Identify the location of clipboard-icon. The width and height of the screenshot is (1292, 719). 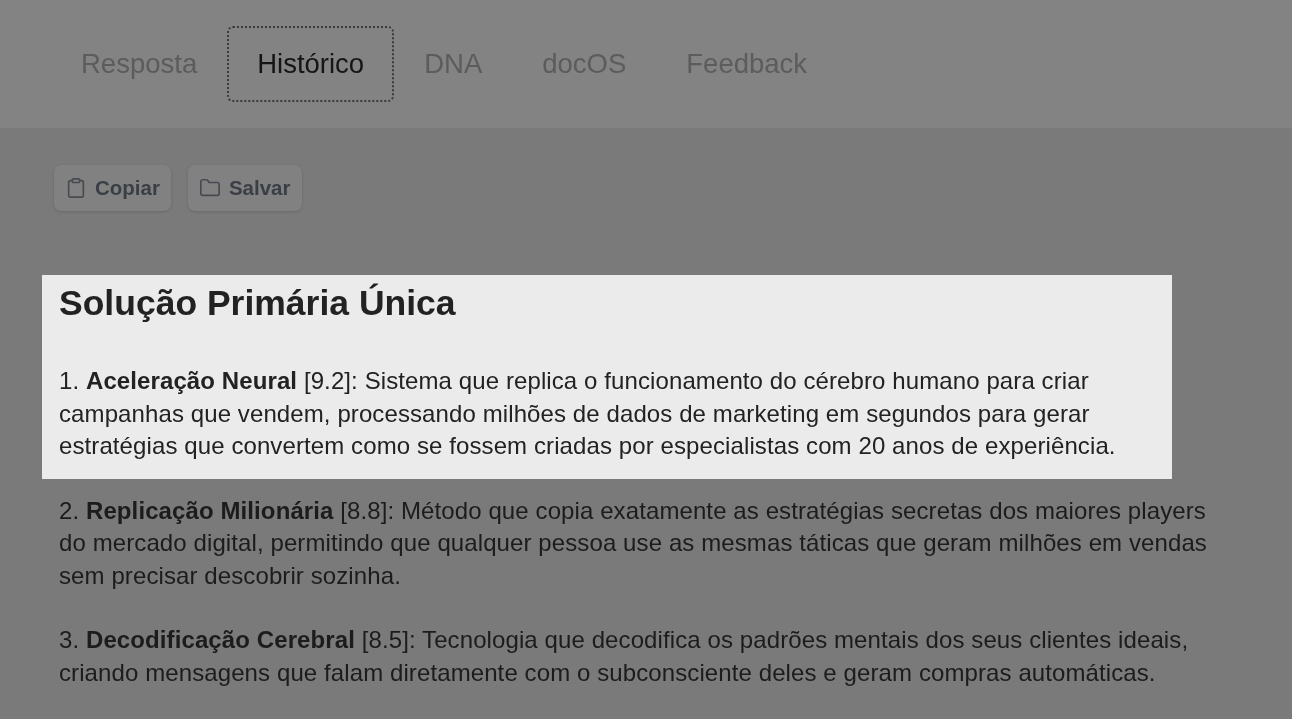
(76, 188).